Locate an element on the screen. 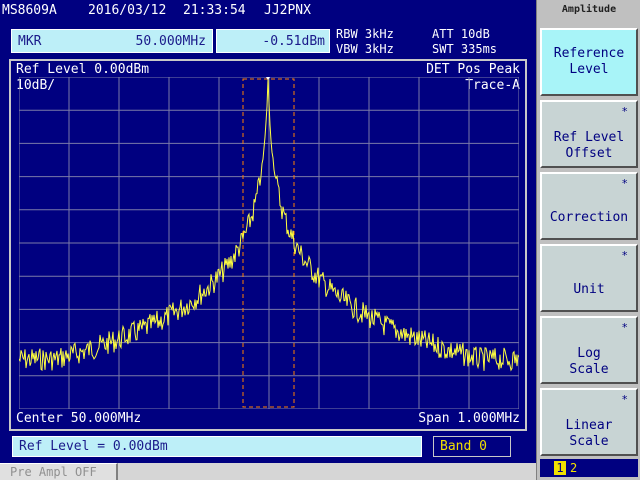  att-param: ATT 10dB is located at coordinates (461, 34).